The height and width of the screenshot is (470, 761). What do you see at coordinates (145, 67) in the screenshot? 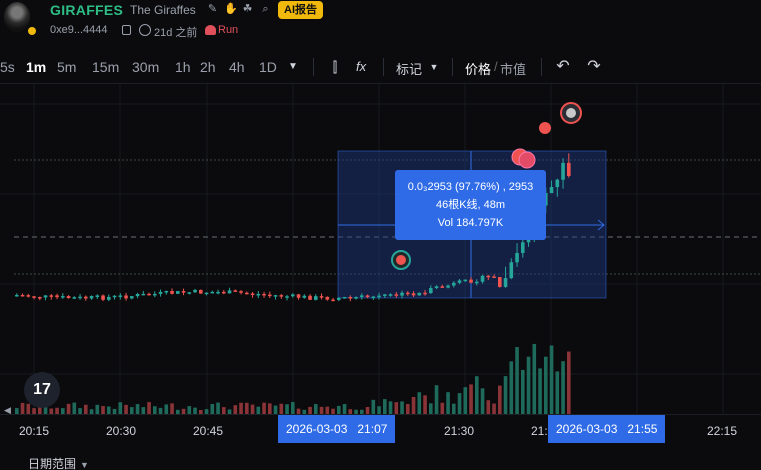
I see `timeframe-30m: 30m` at bounding box center [145, 67].